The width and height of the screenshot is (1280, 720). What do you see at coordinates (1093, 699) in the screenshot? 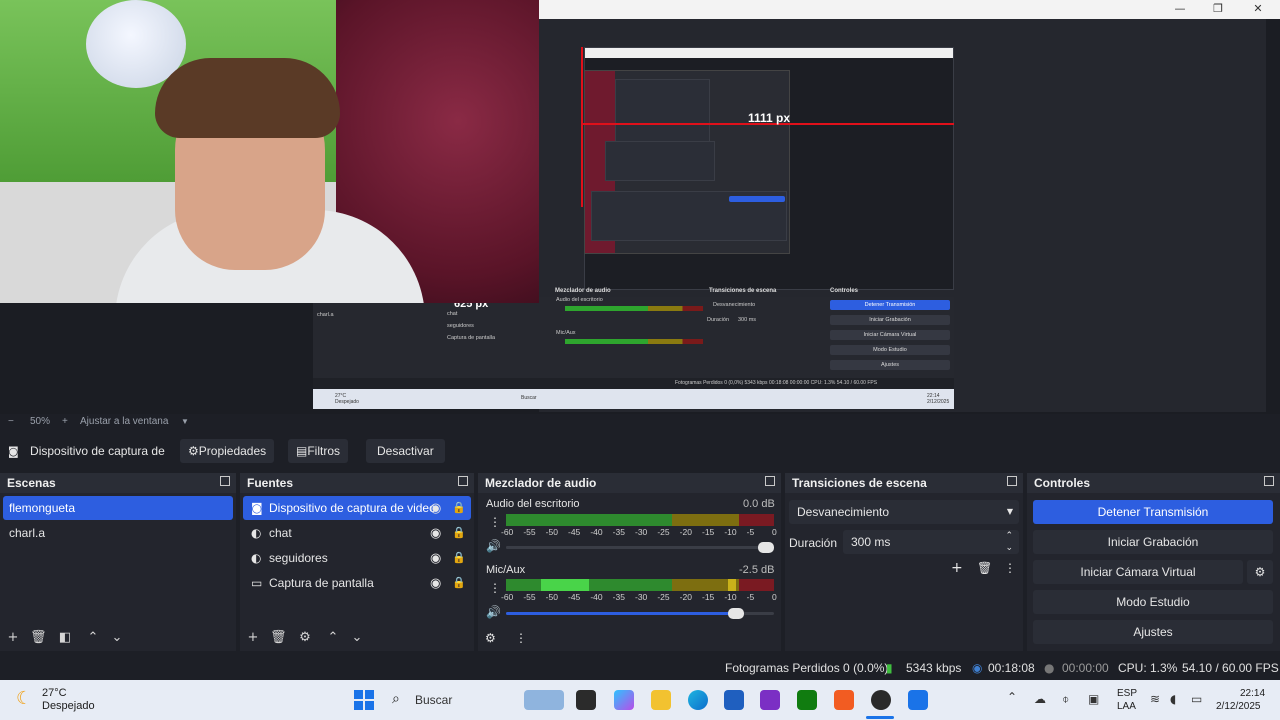
I see `display-icon: ▣` at bounding box center [1093, 699].